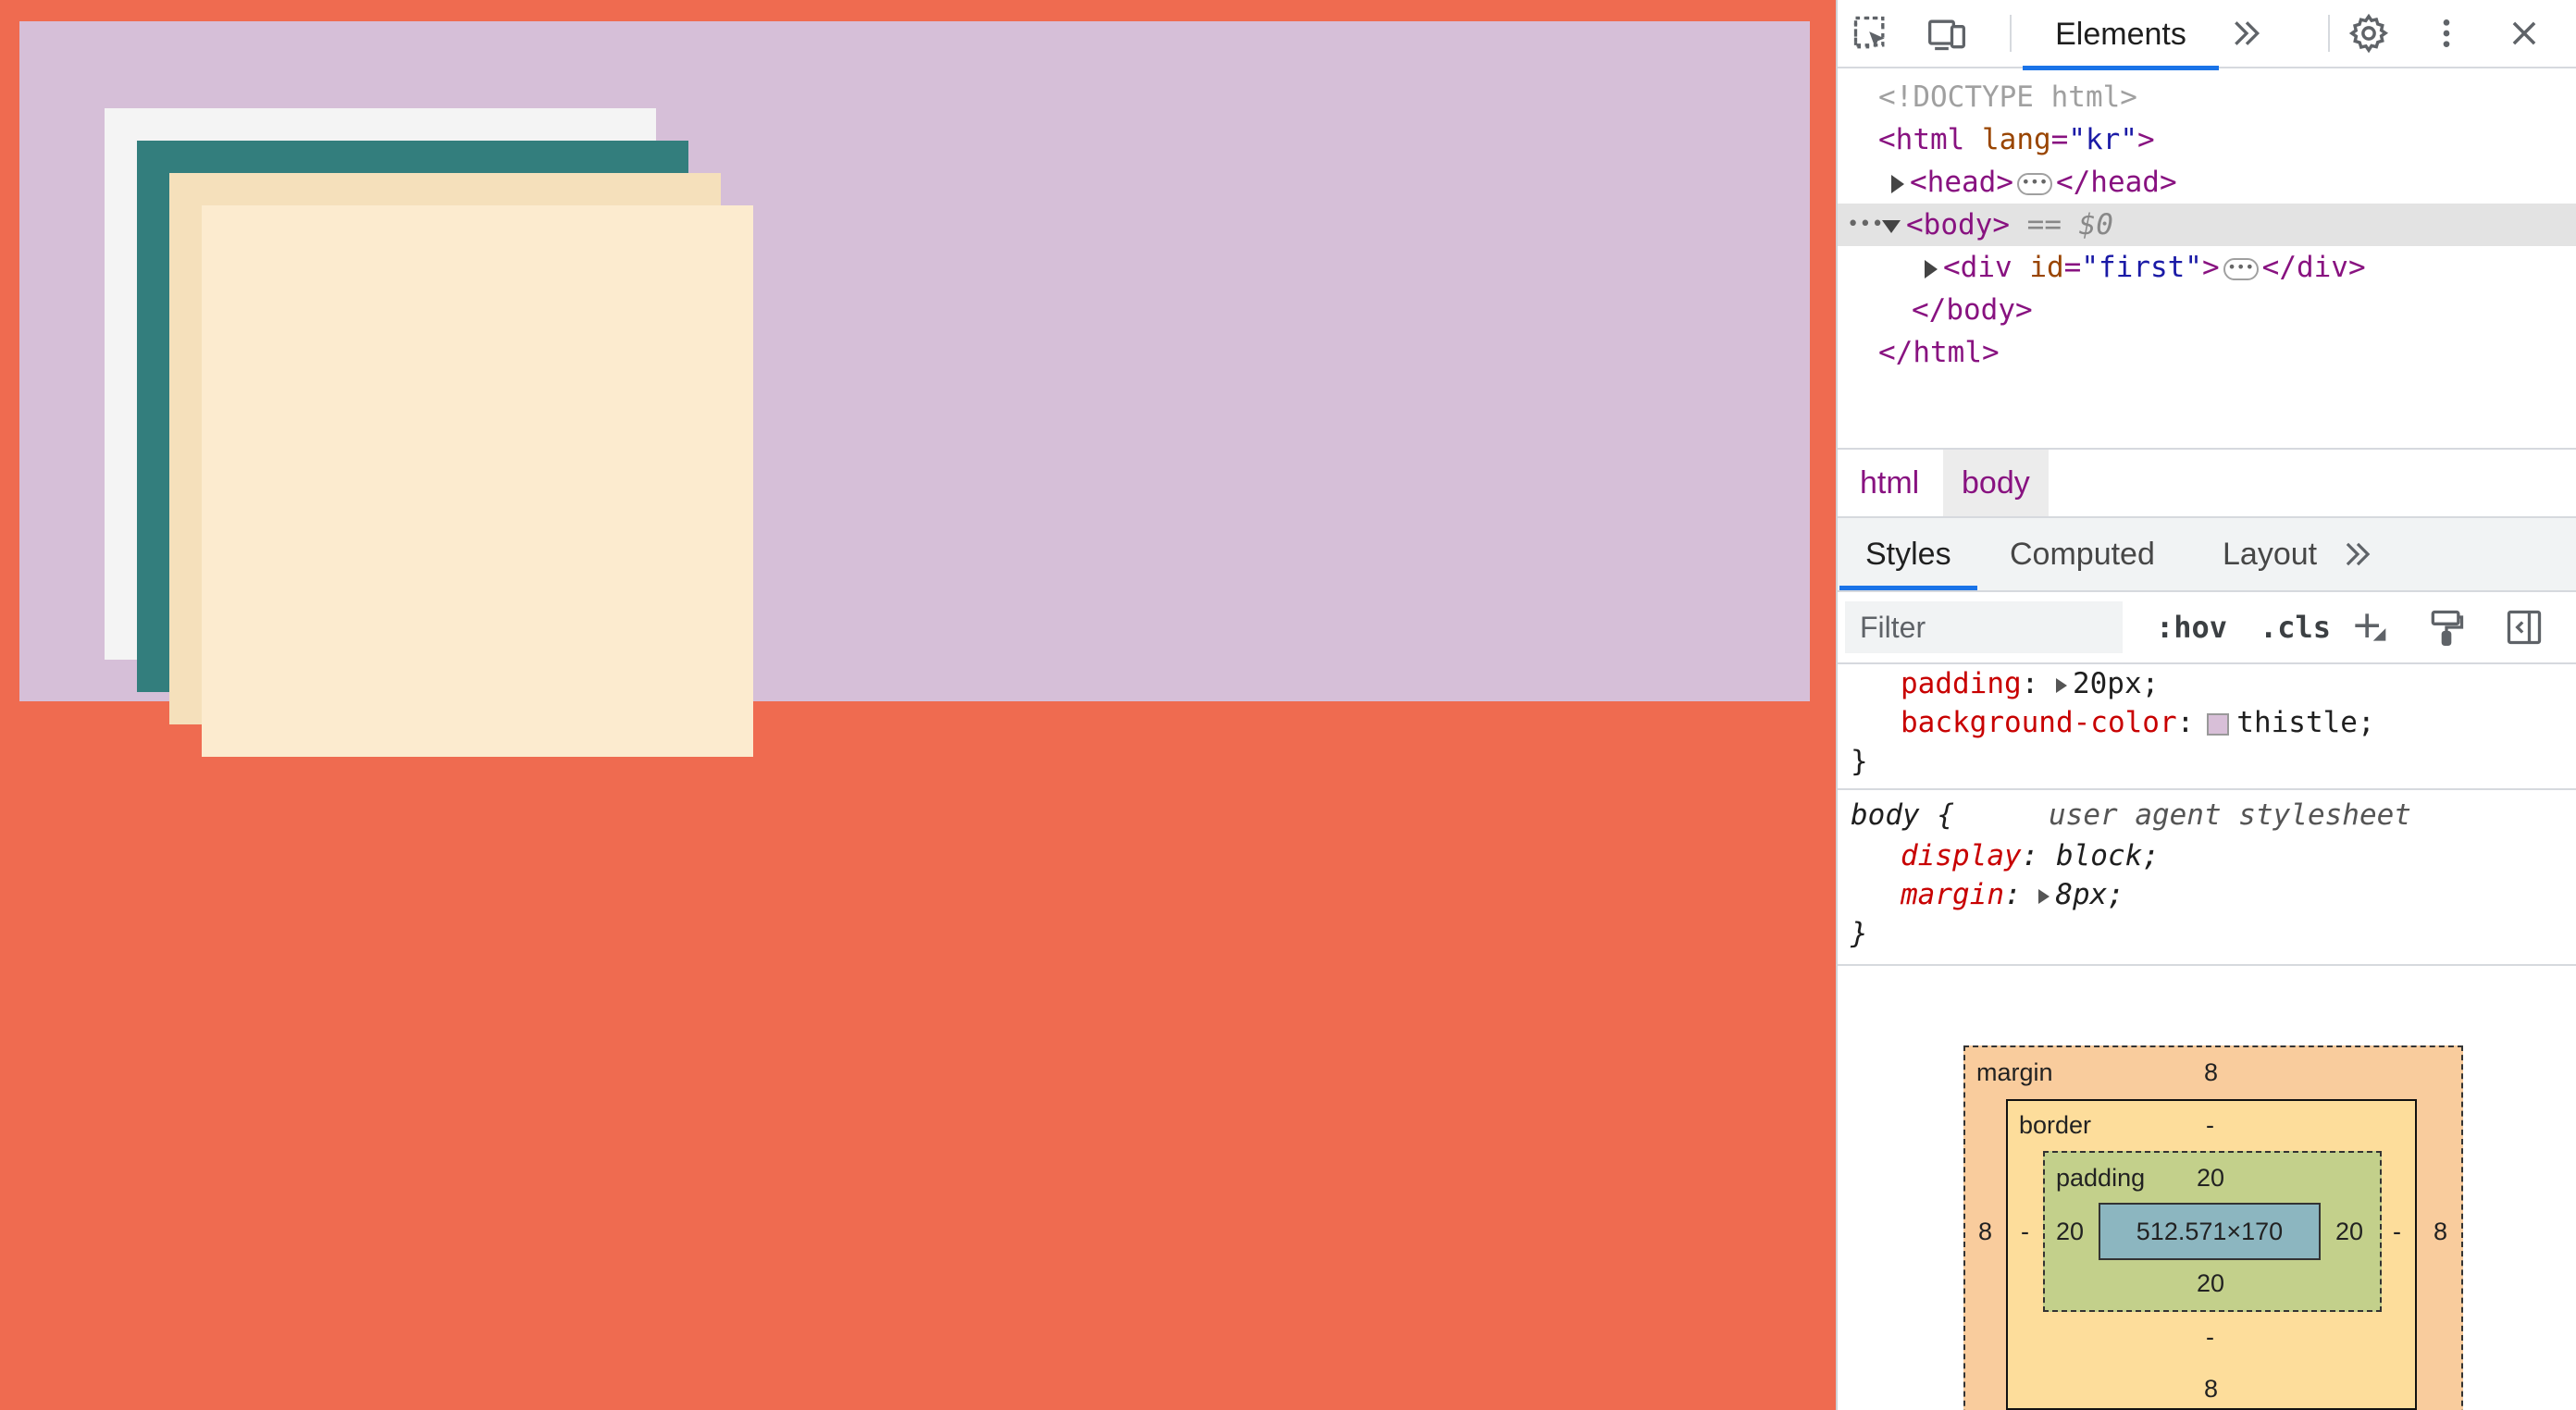  Describe the element at coordinates (2524, 627) in the screenshot. I see `toggle-sidebar-icon` at that location.